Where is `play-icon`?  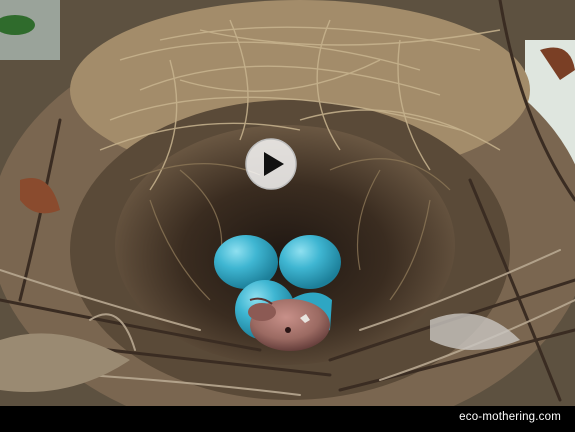 play-icon is located at coordinates (271, 164).